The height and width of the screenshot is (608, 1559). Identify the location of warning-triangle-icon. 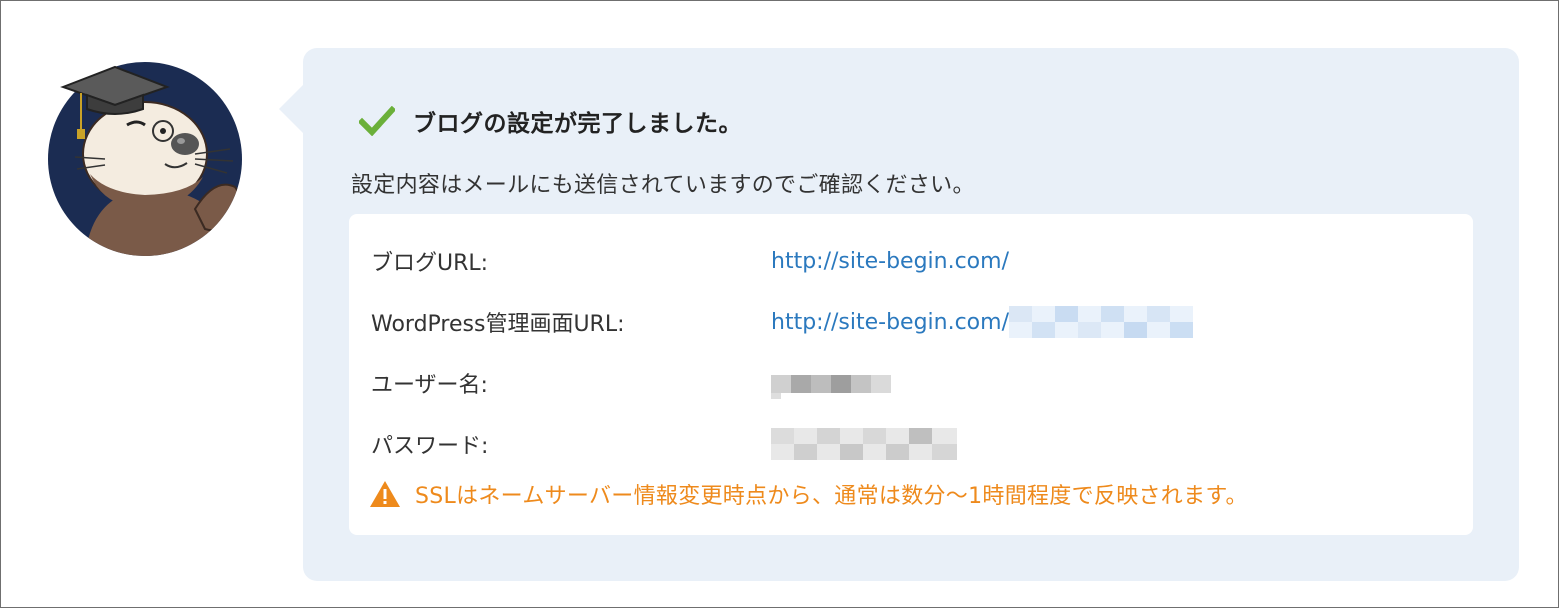
(385, 494).